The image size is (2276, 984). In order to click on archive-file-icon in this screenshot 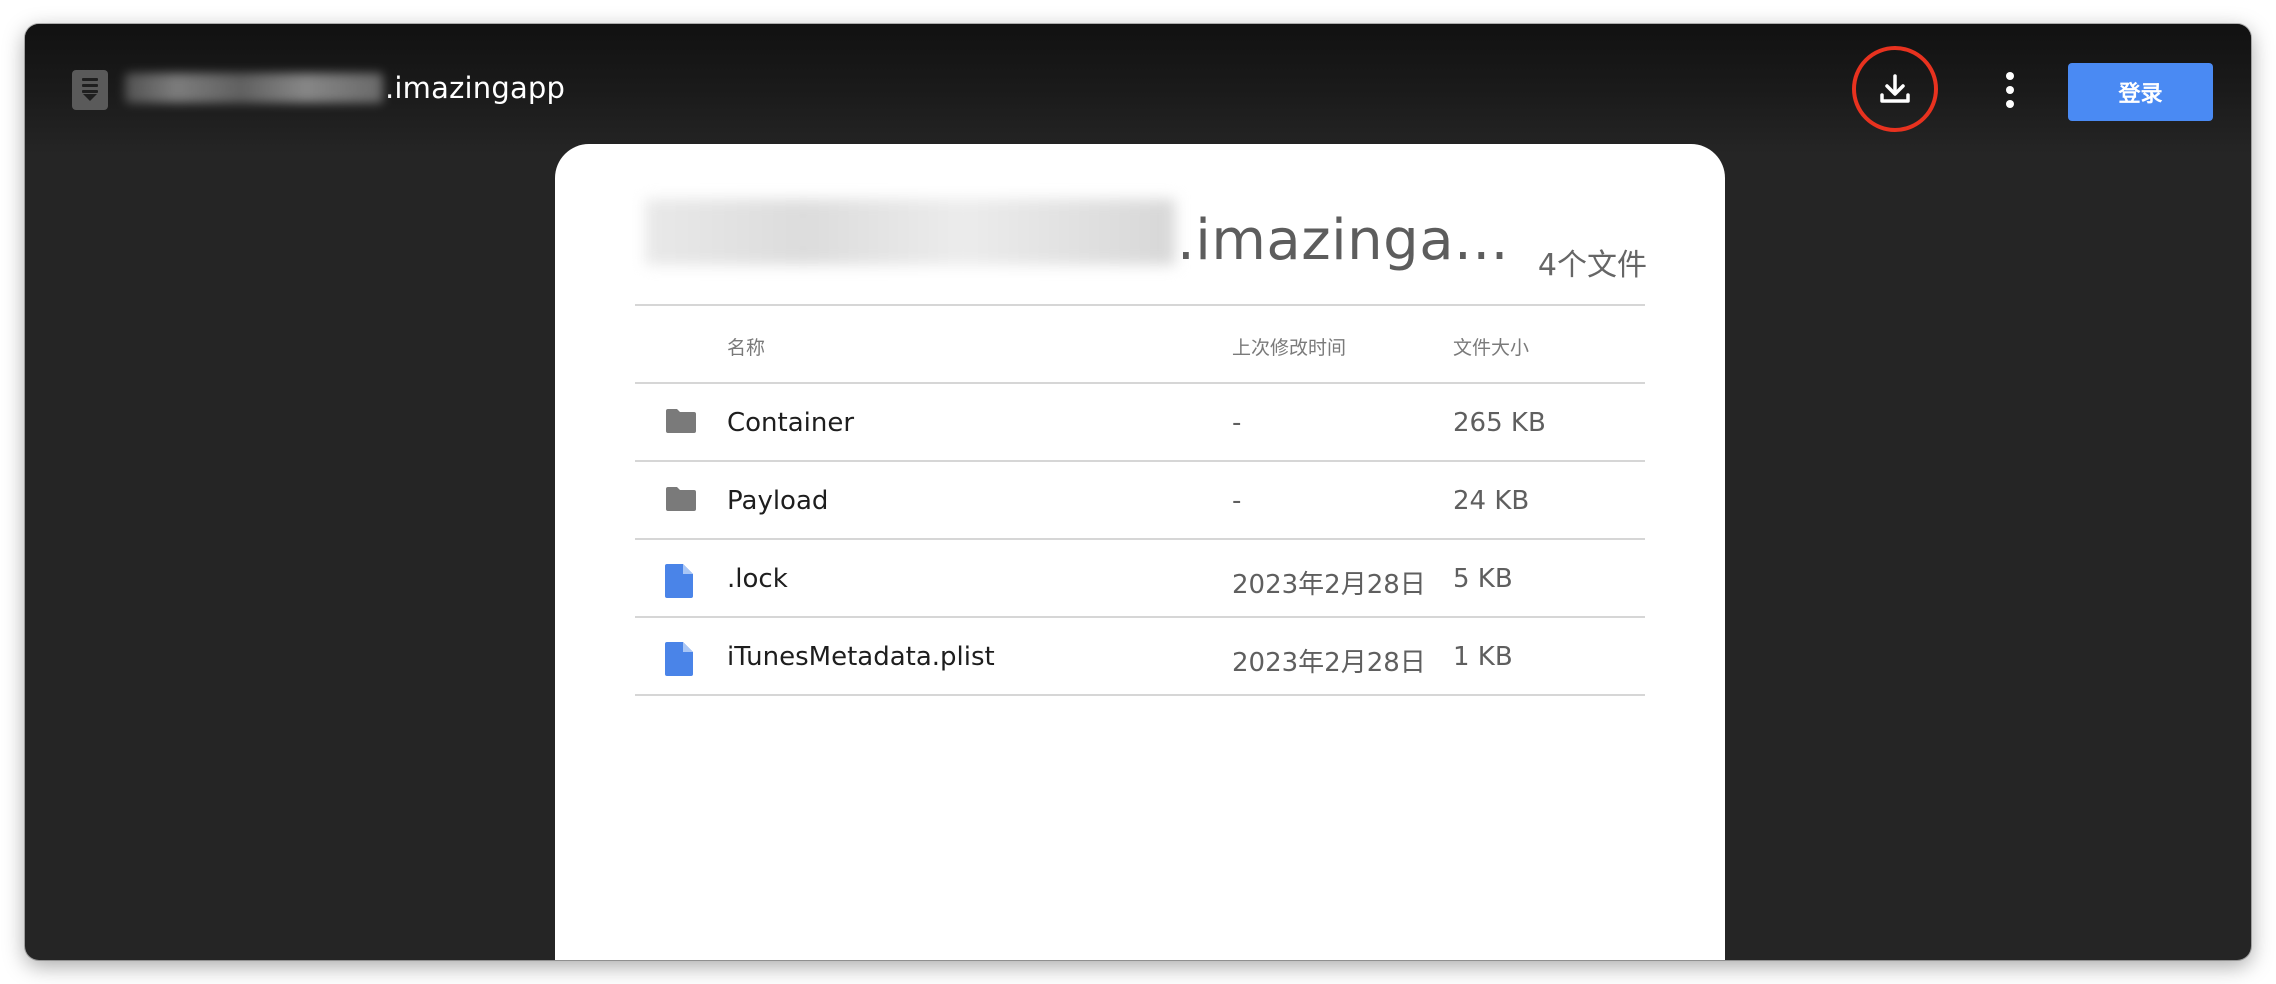, I will do `click(90, 90)`.